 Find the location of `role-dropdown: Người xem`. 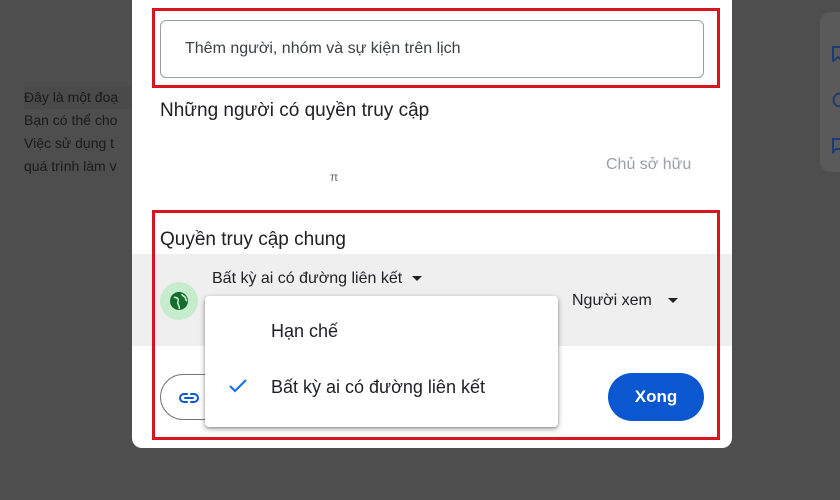

role-dropdown: Người xem is located at coordinates (625, 301).